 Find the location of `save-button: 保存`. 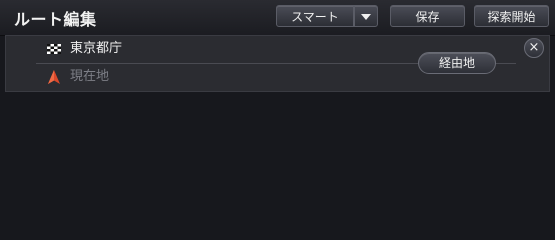

save-button: 保存 is located at coordinates (427, 16).